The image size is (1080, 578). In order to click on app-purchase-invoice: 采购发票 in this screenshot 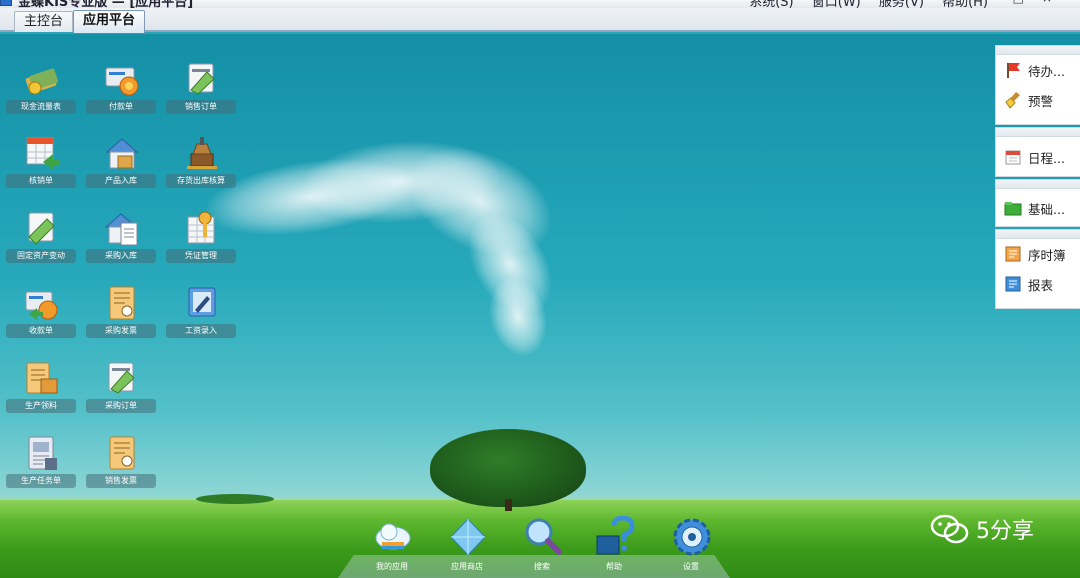, I will do `click(121, 315)`.